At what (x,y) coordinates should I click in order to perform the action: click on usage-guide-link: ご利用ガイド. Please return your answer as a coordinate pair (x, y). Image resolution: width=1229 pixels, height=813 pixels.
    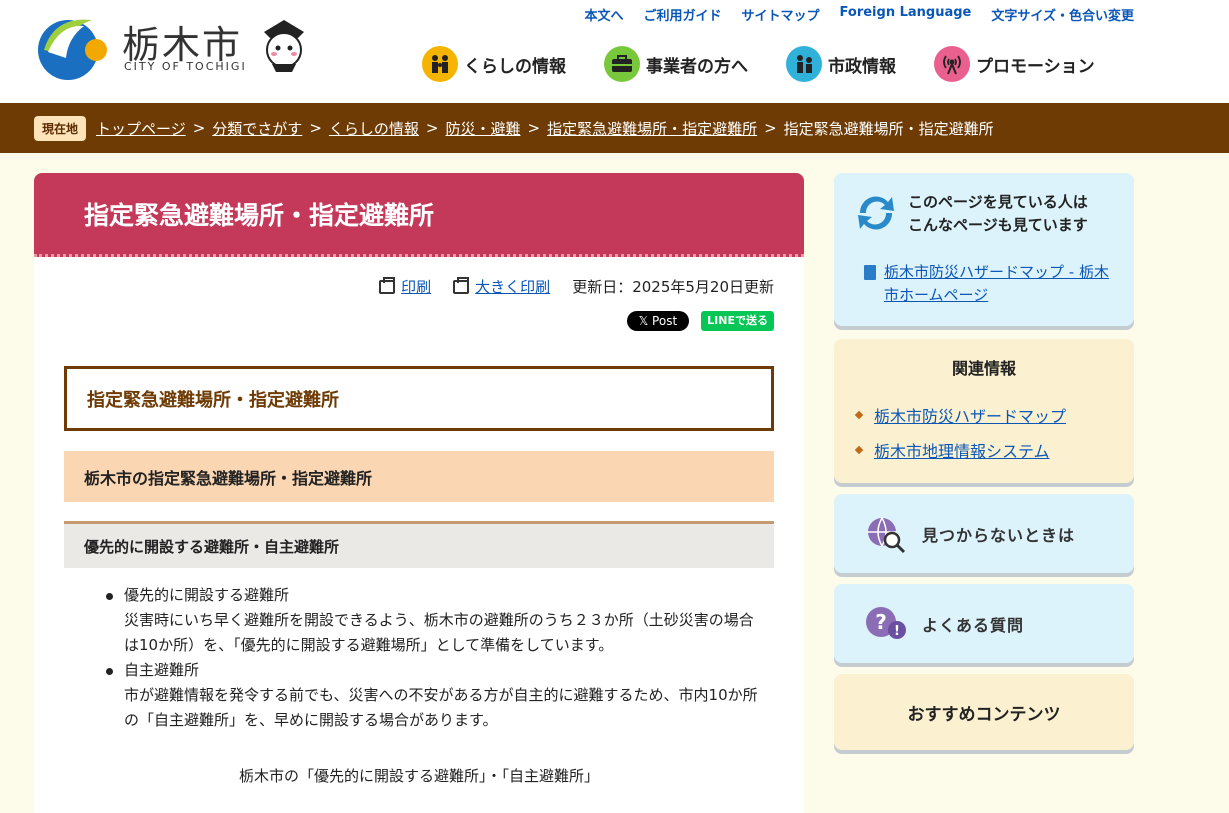
    Looking at the image, I should click on (683, 14).